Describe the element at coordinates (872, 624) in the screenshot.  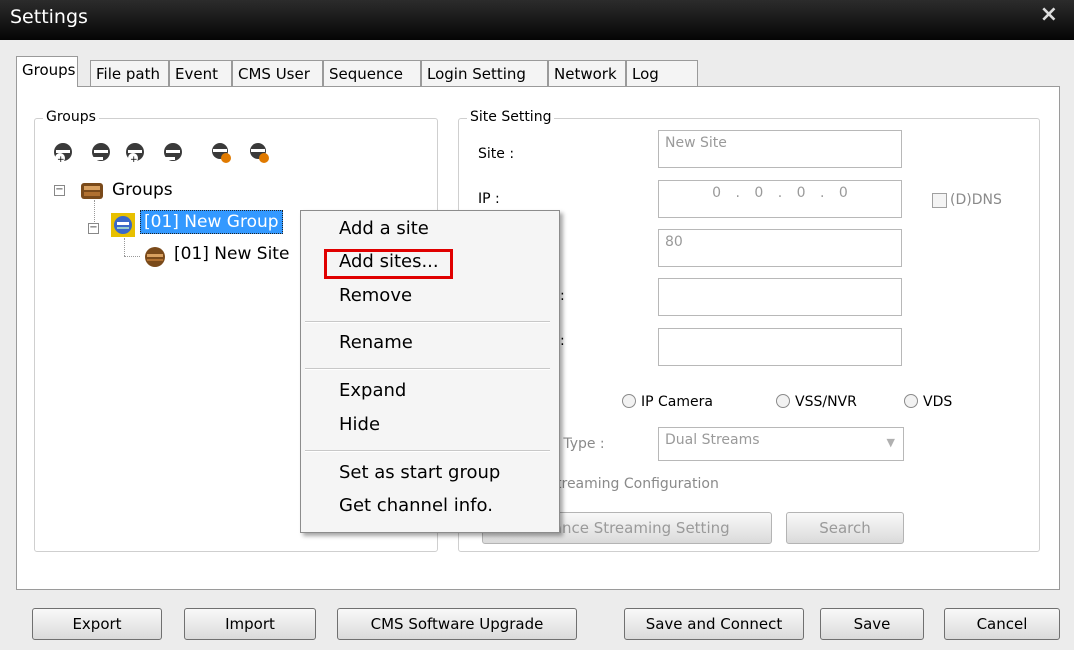
I see `save-button: Save` at that location.